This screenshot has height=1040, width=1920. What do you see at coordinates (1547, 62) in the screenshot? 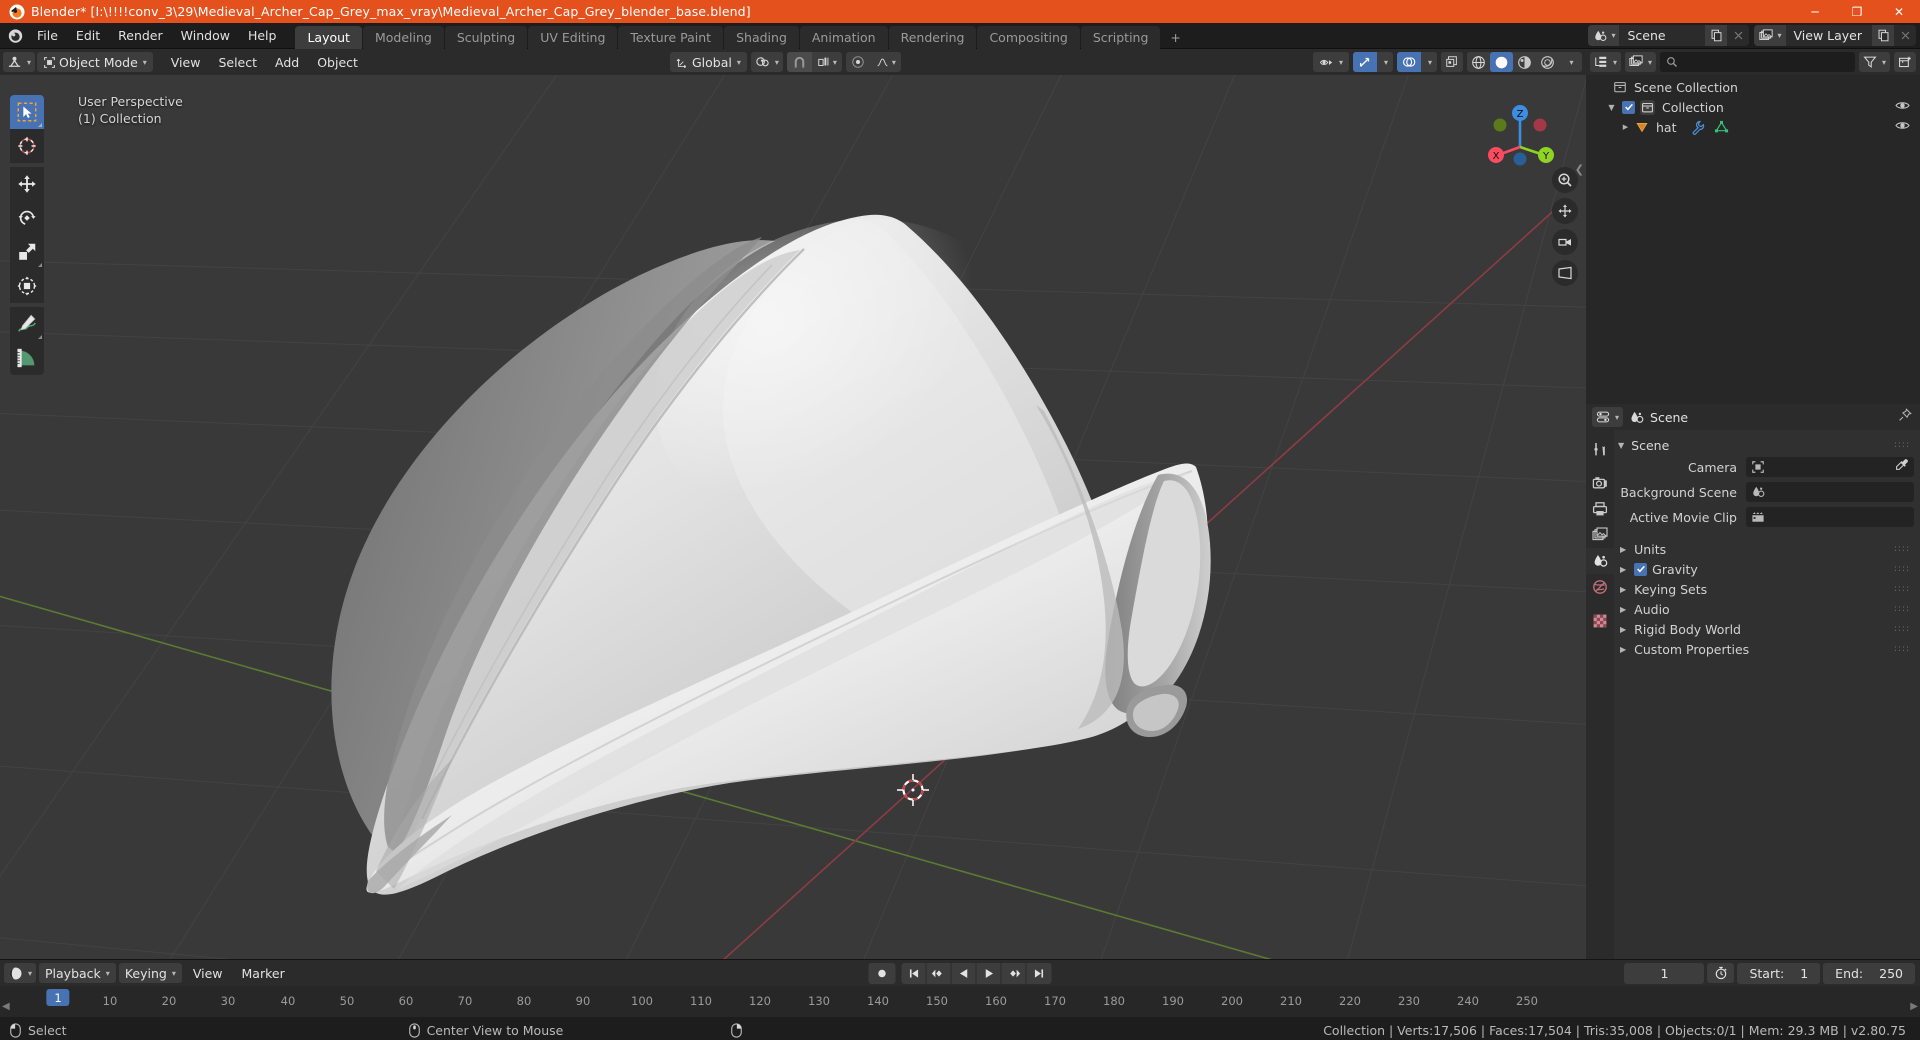
I see `shading-rendered-button` at bounding box center [1547, 62].